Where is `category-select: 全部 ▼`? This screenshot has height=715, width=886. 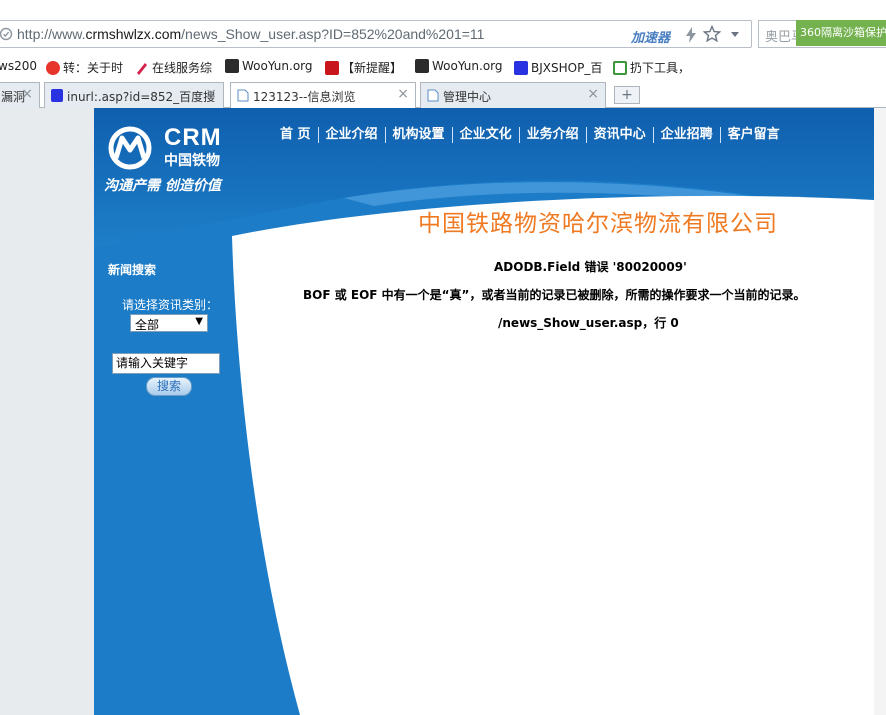 category-select: 全部 ▼ is located at coordinates (169, 323).